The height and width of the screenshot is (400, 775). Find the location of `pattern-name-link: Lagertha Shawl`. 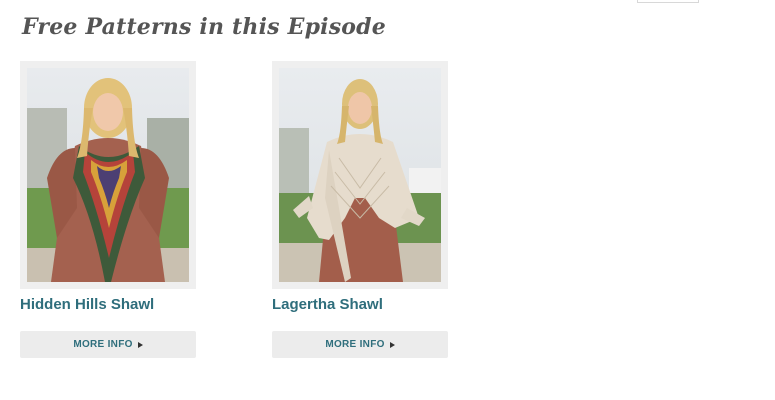

pattern-name-link: Lagertha Shawl is located at coordinates (360, 304).